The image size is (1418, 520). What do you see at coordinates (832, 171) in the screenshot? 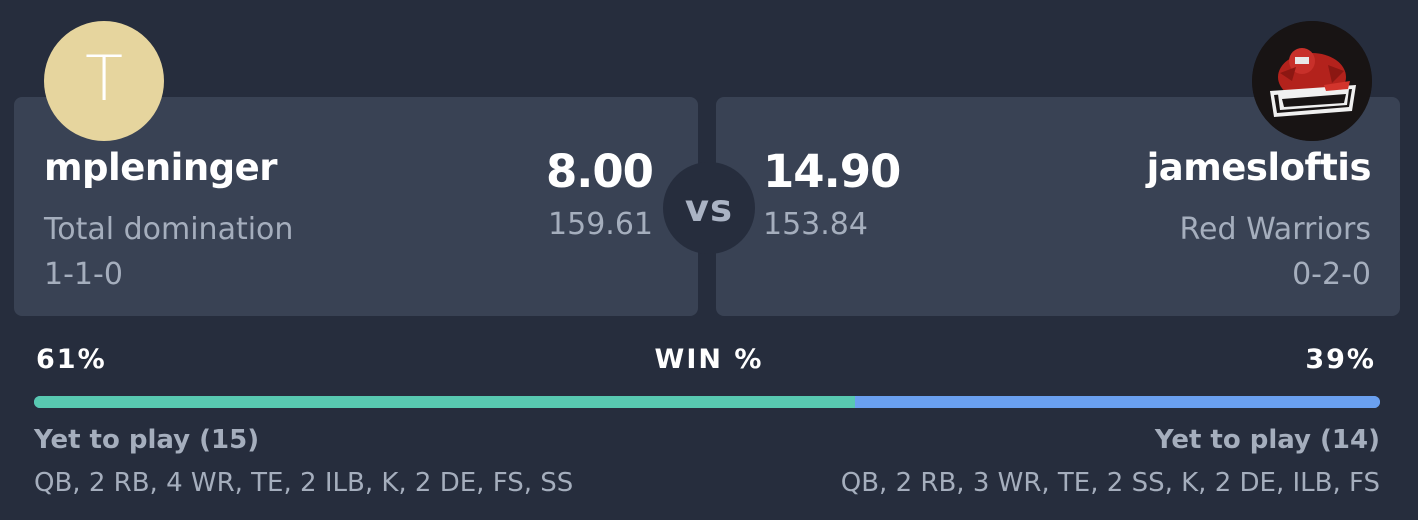
I see `away-score: 14.90` at bounding box center [832, 171].